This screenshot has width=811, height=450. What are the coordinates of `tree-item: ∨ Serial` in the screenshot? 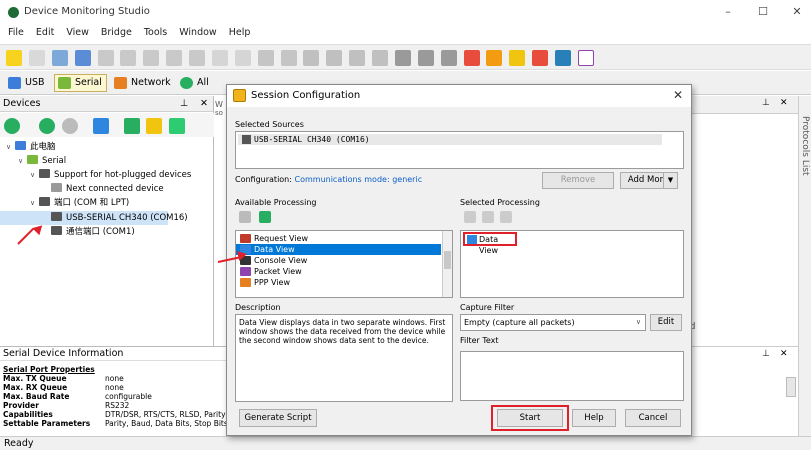 It's located at (33, 161).